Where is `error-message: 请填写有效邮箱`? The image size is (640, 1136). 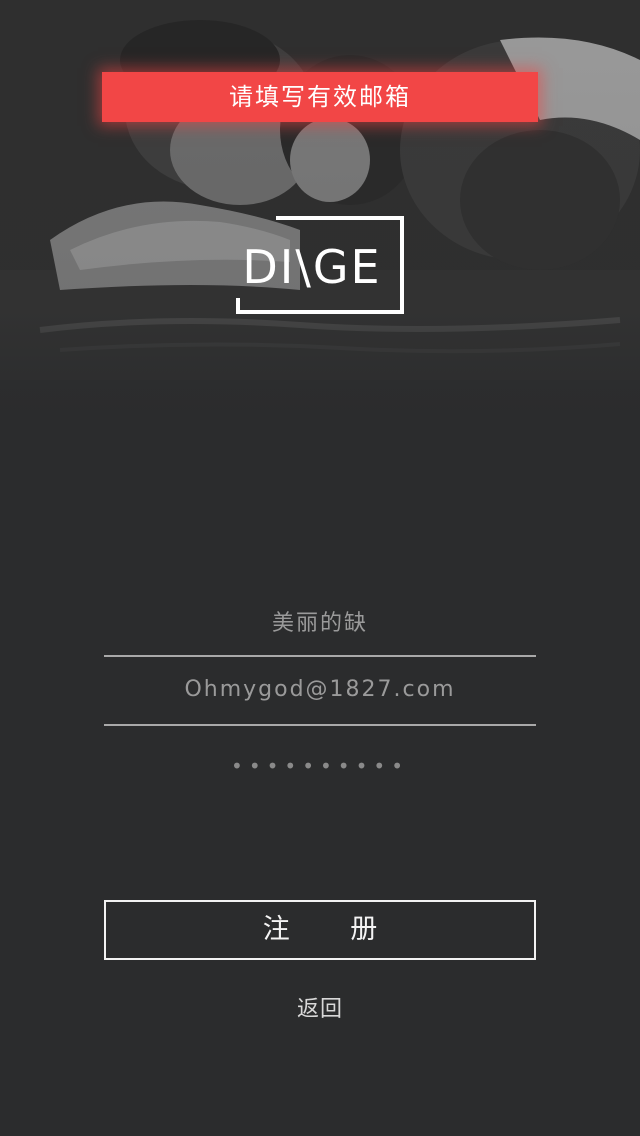 error-message: 请填写有效邮箱 is located at coordinates (320, 97).